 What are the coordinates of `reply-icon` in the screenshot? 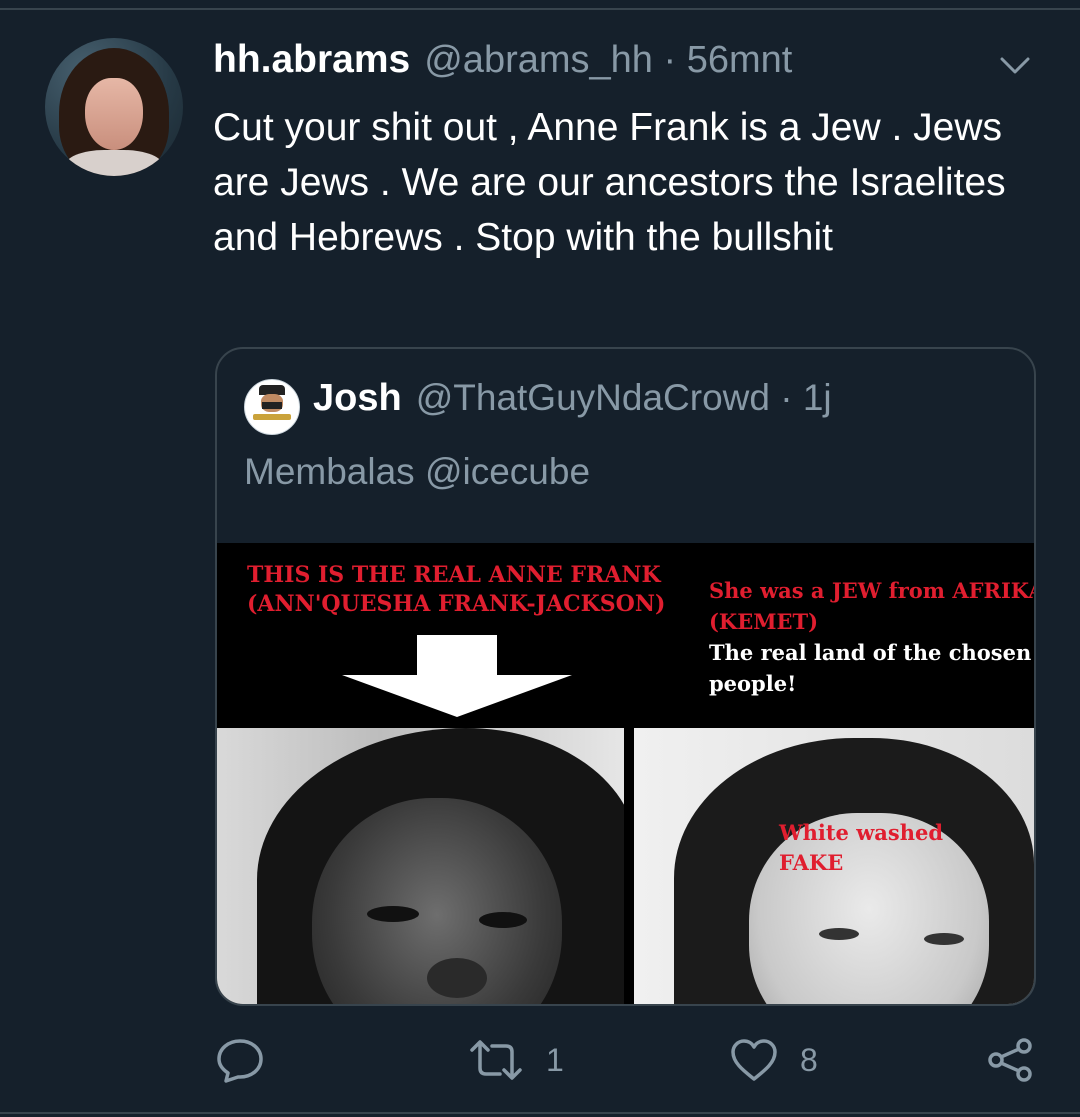 It's located at (240, 1060).